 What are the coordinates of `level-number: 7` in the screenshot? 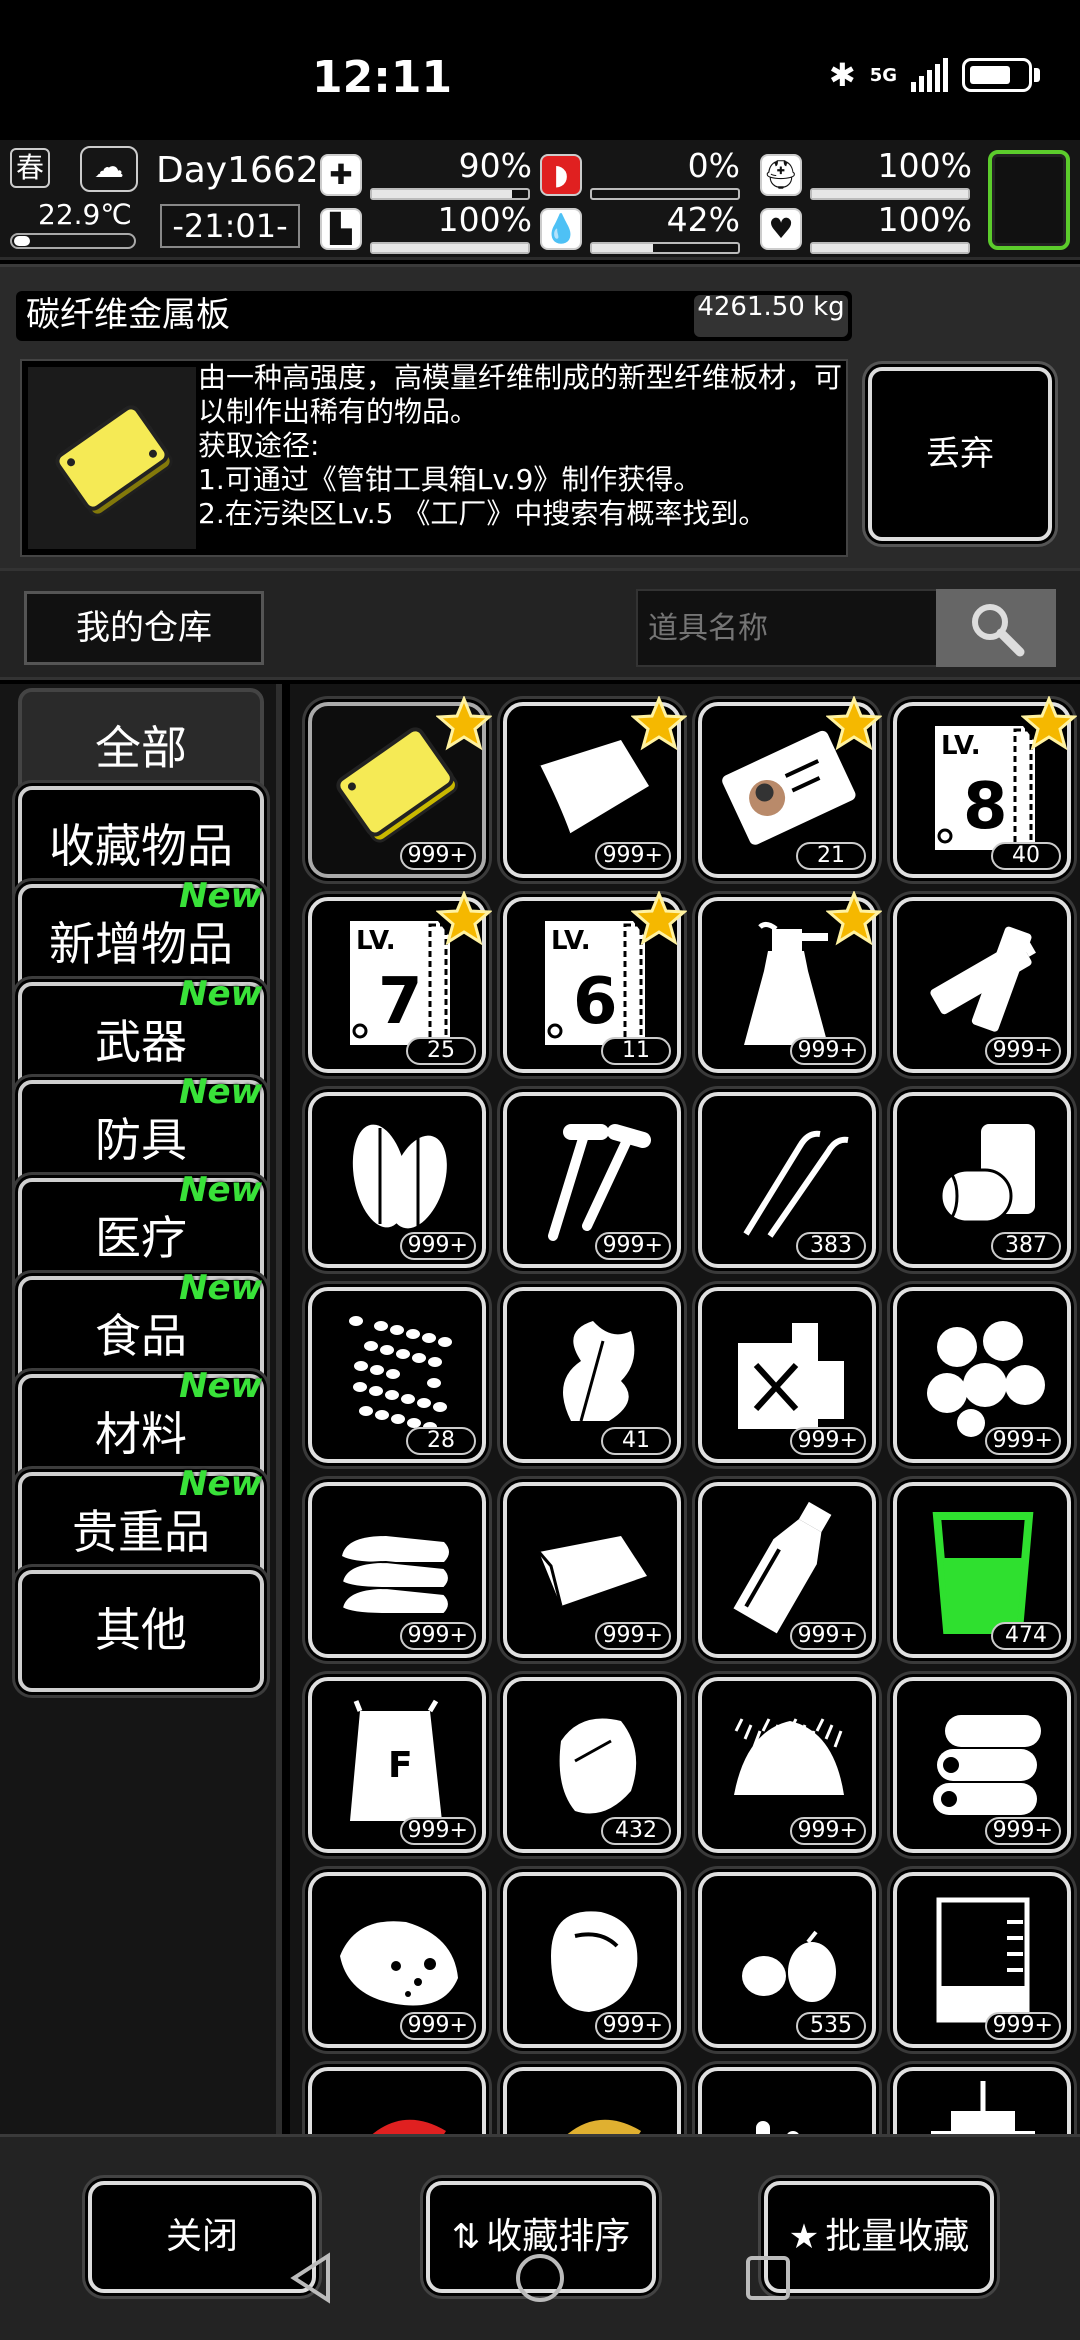 It's located at (400, 1002).